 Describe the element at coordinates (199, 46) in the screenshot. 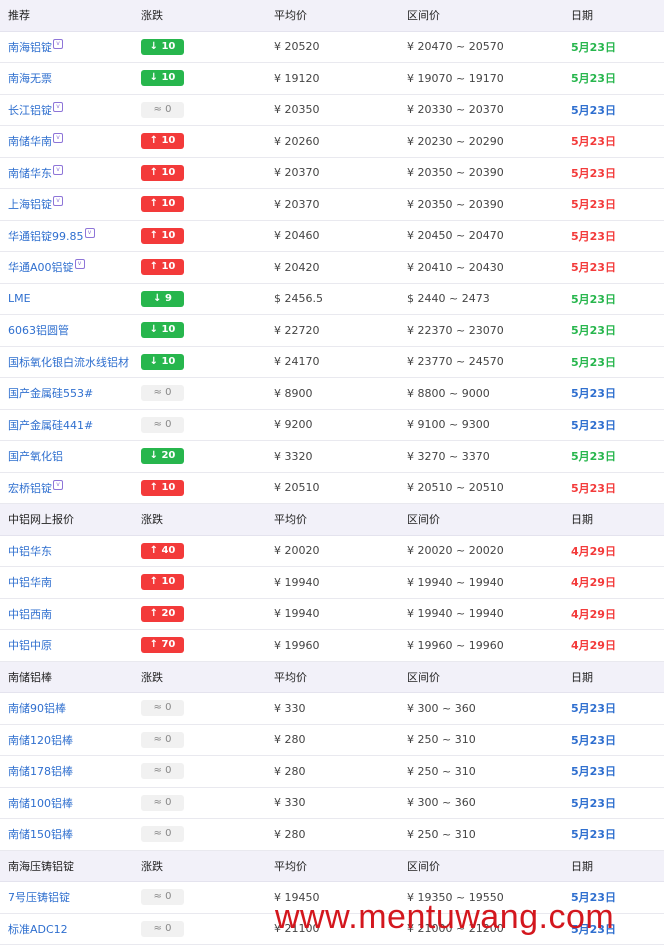

I see `change-cell: ↓ 10` at that location.